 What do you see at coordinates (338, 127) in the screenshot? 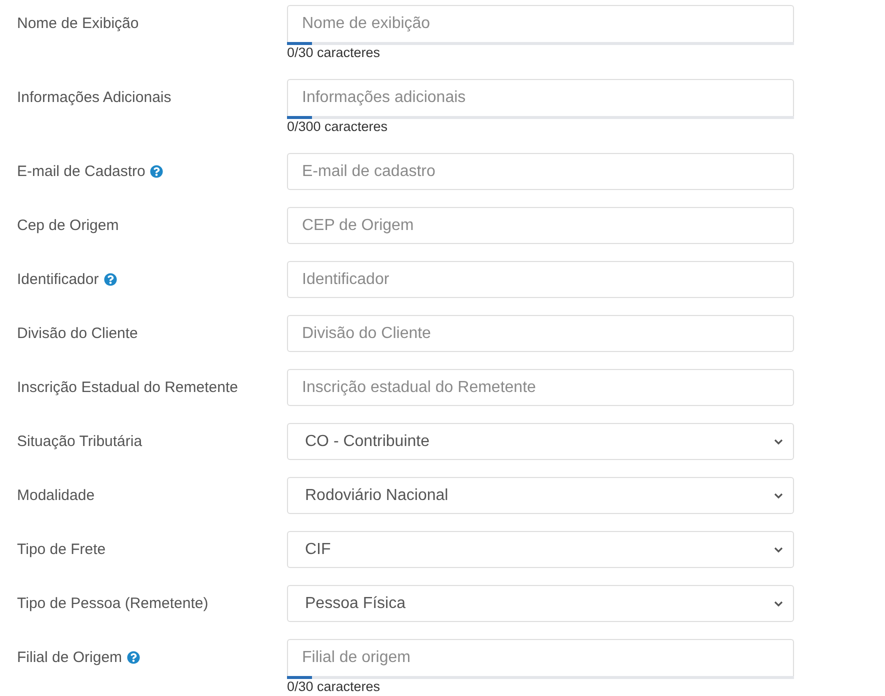
I see `character-counter: 0/300 caracteres` at bounding box center [338, 127].